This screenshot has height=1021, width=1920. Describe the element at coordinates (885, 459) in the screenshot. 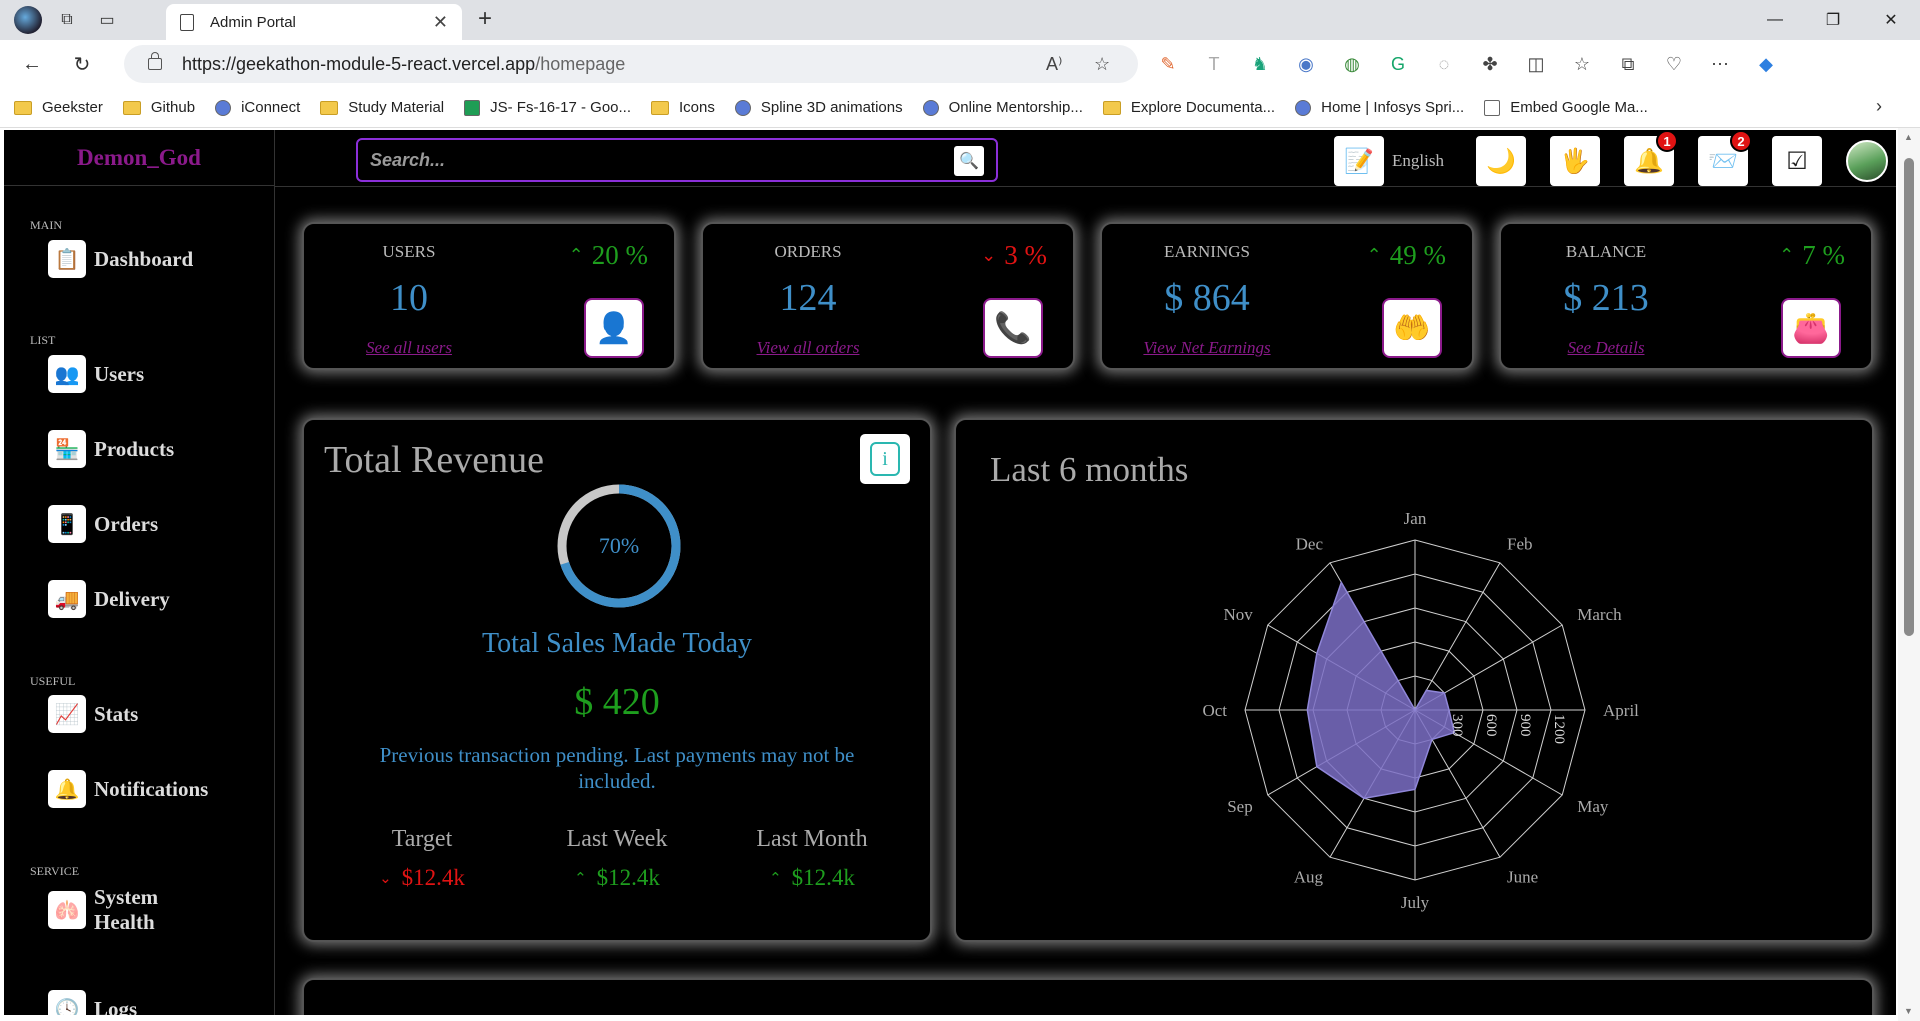

I see `info-button: i` at that location.